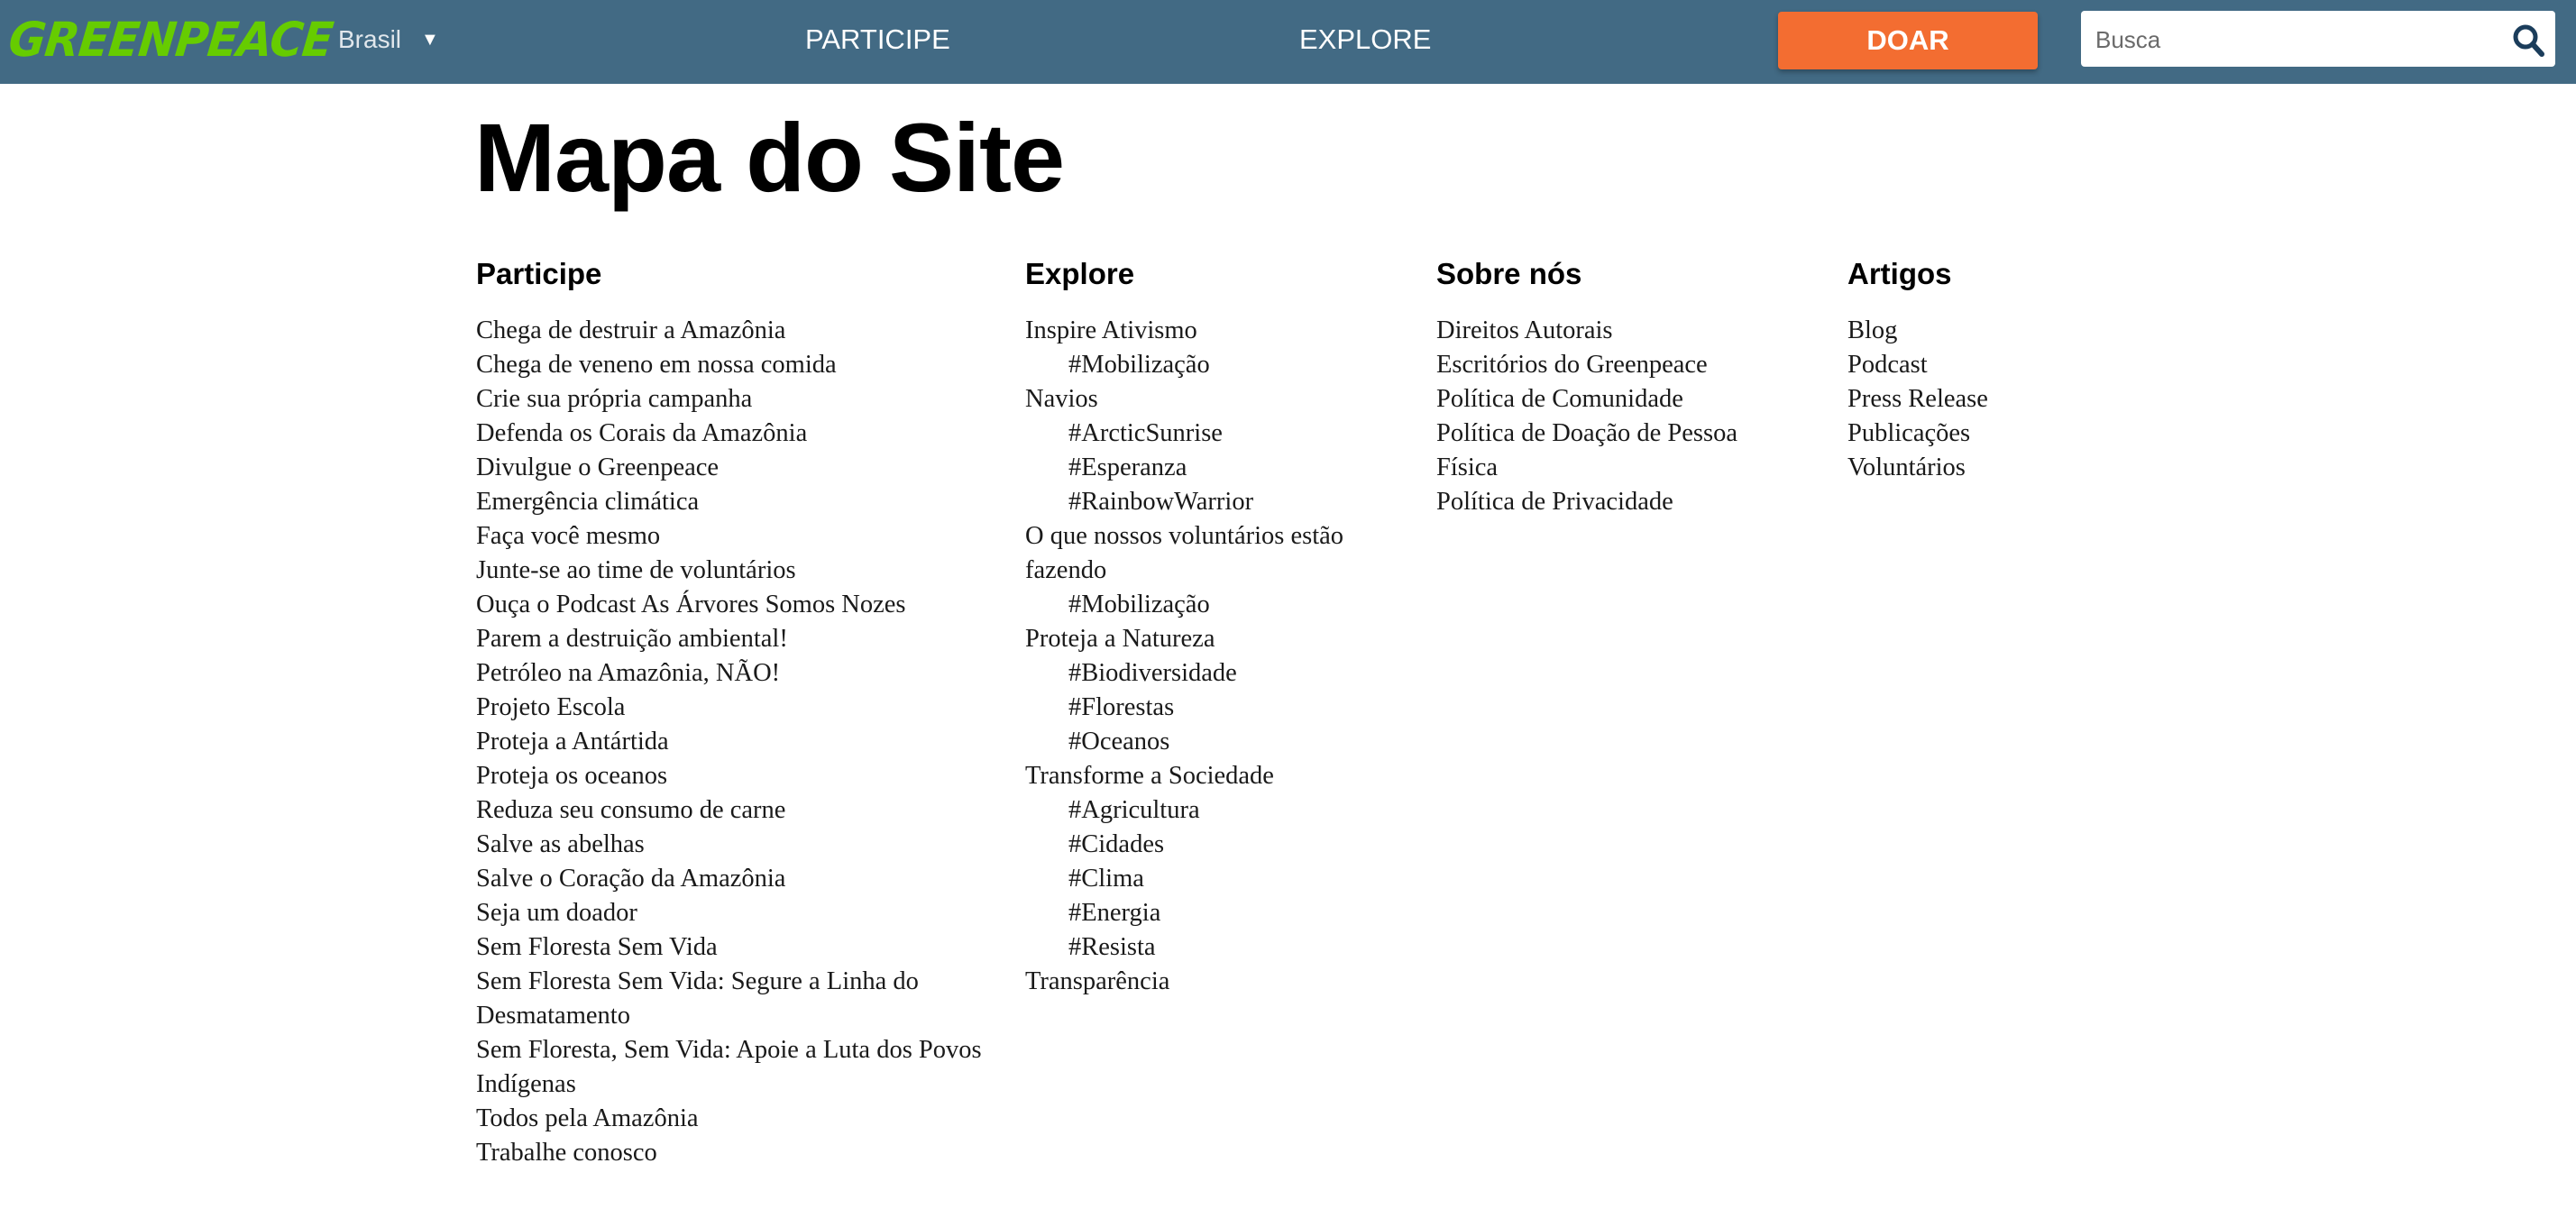  Describe the element at coordinates (1205, 434) in the screenshot. I see `sitemap-sublink: #ArcticSunrise` at that location.